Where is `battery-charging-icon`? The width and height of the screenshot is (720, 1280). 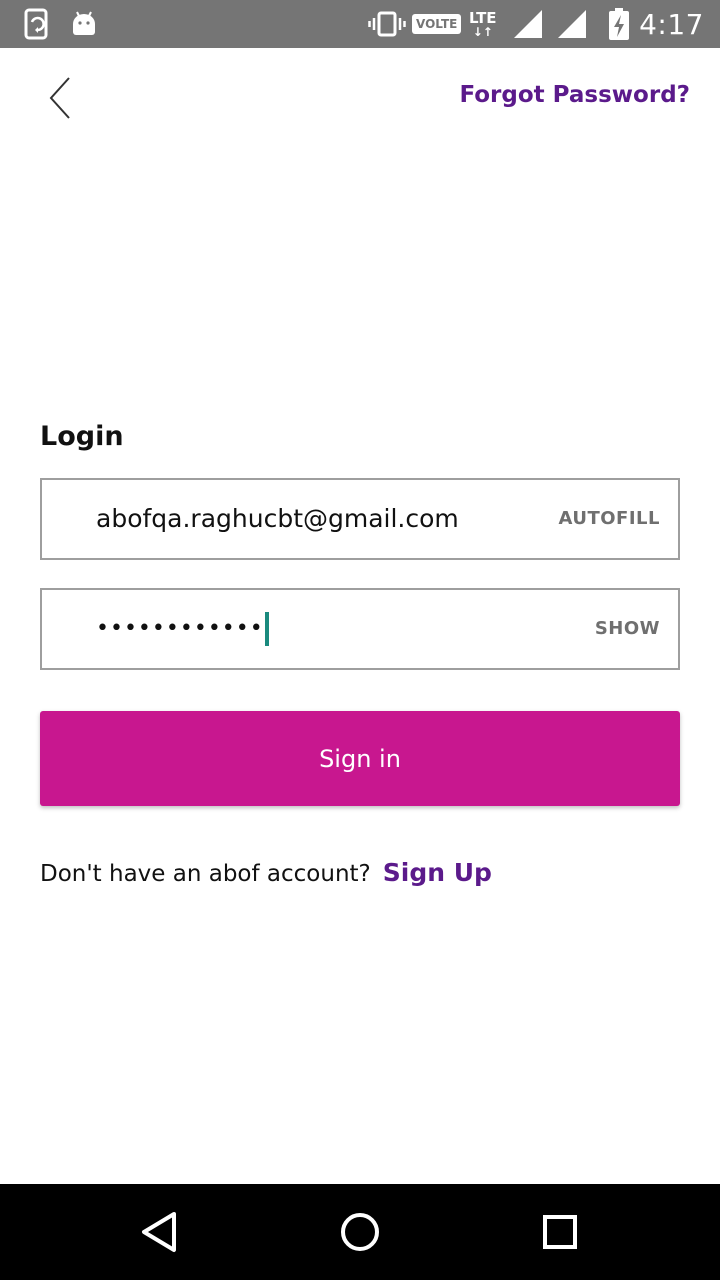
battery-charging-icon is located at coordinates (619, 24).